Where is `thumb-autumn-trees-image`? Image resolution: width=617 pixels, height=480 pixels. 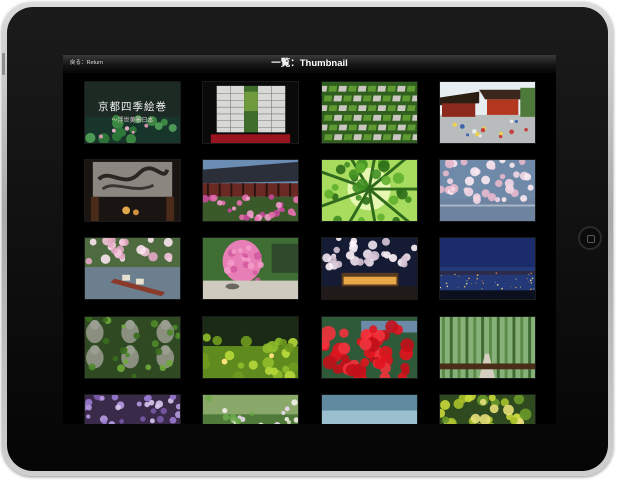 thumb-autumn-trees-image is located at coordinates (487, 409).